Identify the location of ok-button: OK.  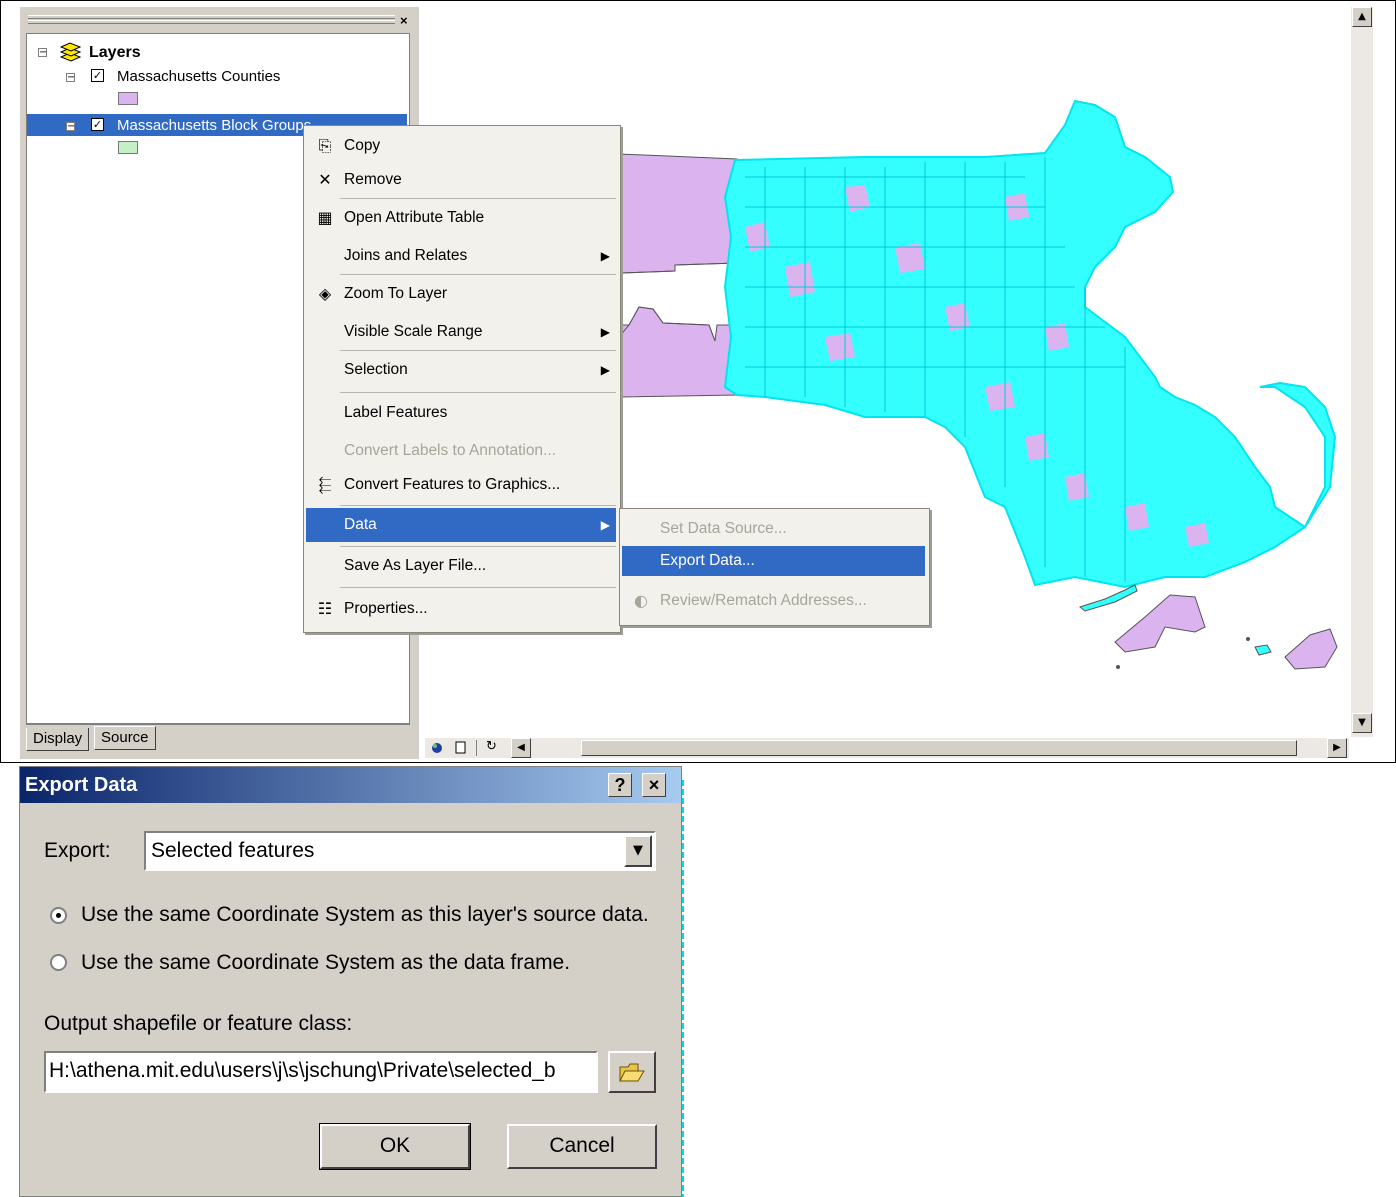
(395, 1146).